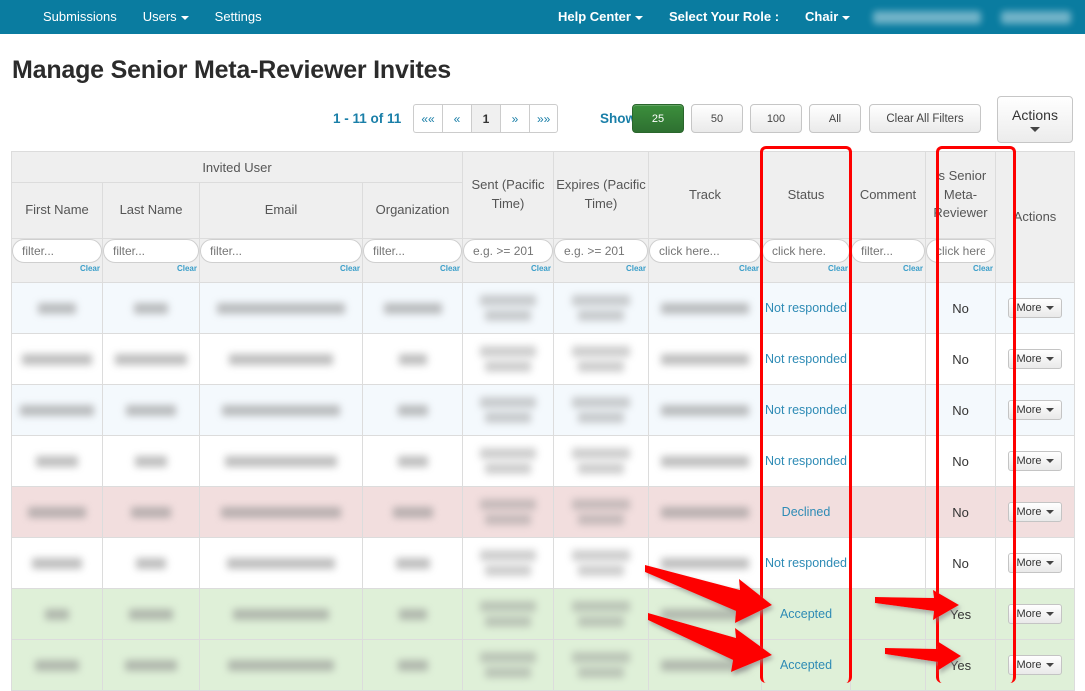 This screenshot has height=691, width=1085. I want to click on redacted-conference-name, so click(927, 17).